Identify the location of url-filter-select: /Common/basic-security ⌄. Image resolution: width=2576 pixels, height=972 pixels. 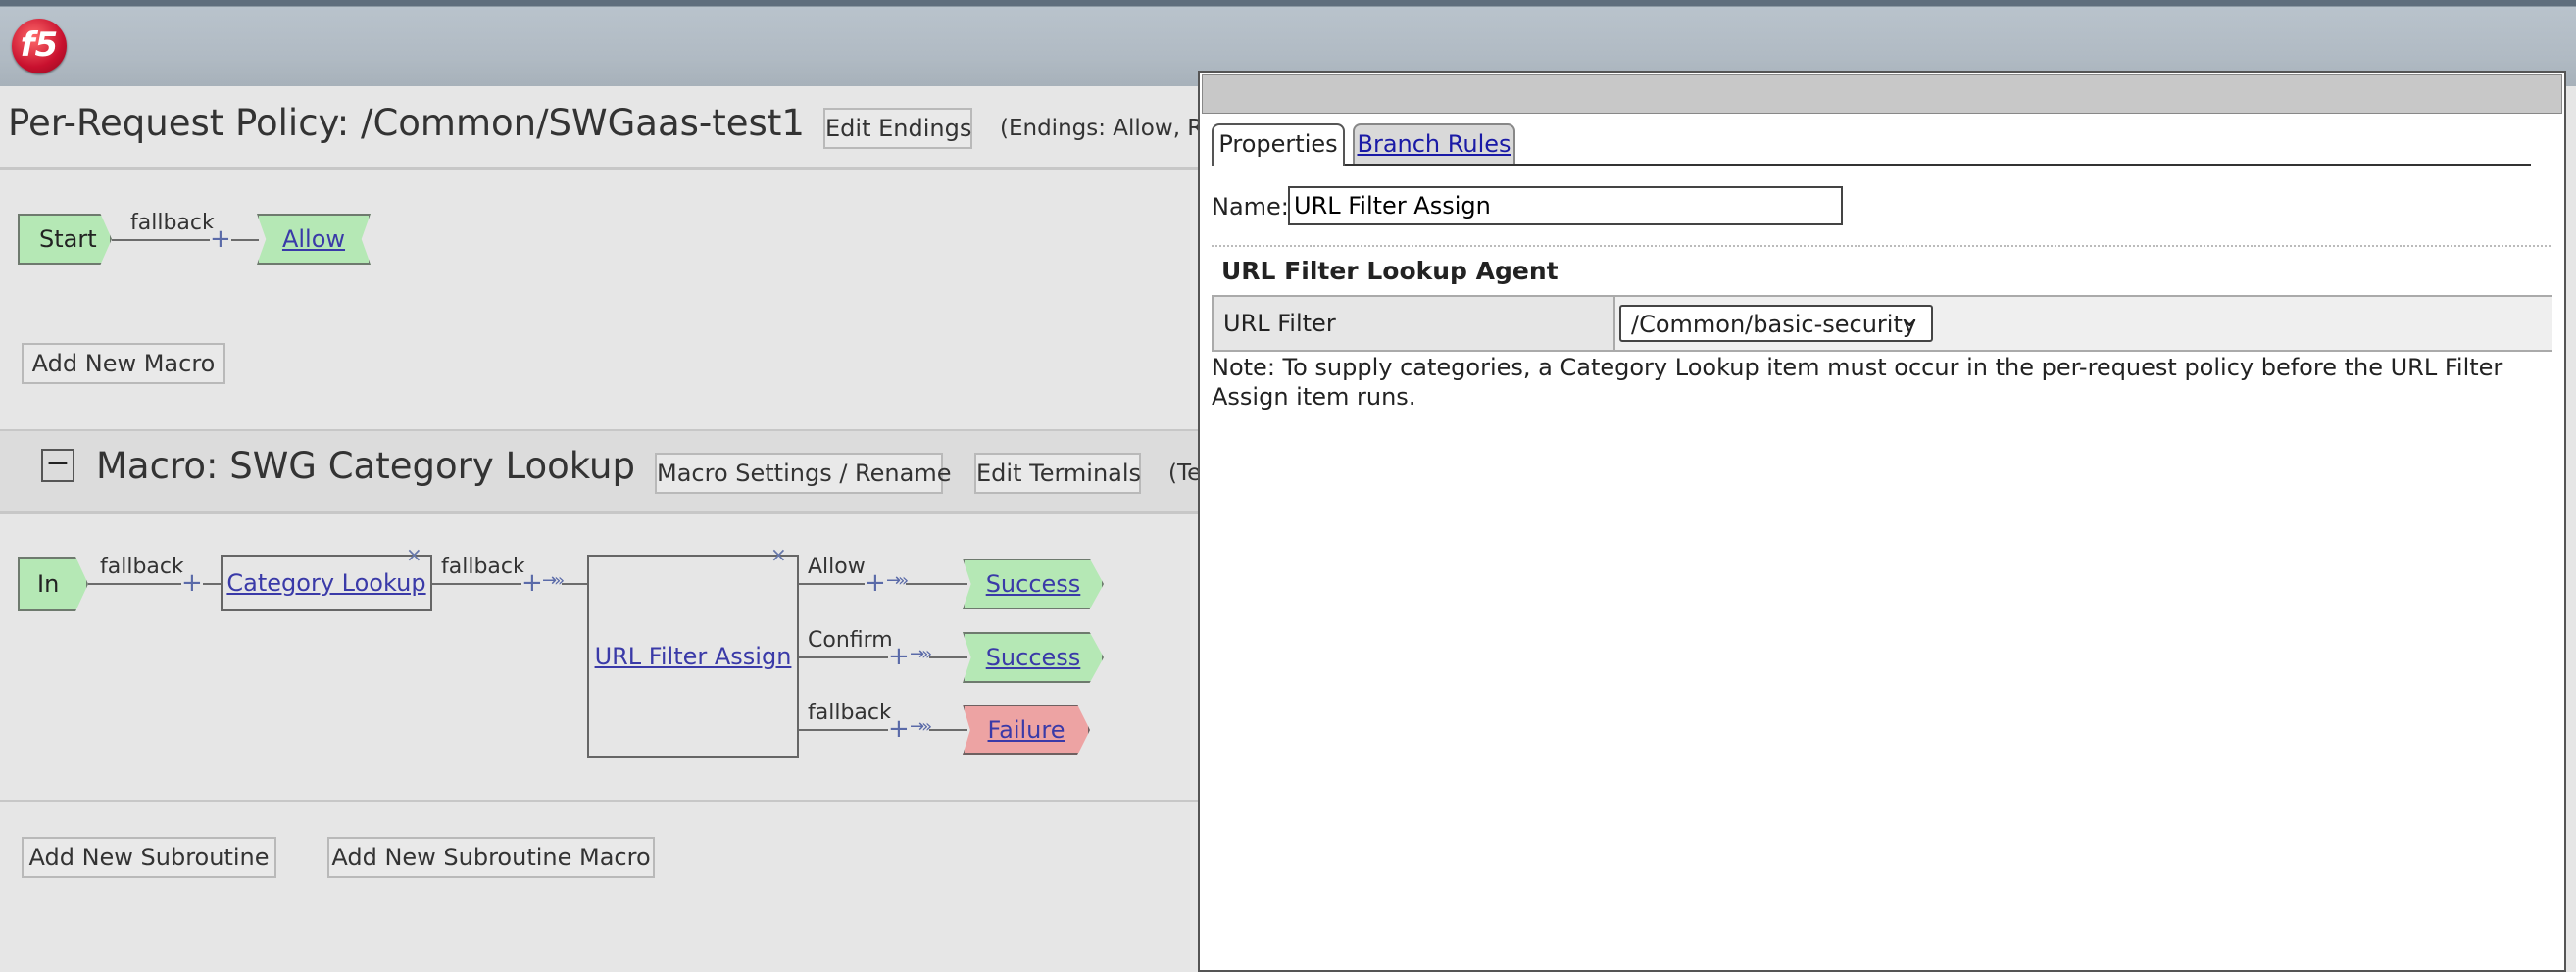
(1776, 321).